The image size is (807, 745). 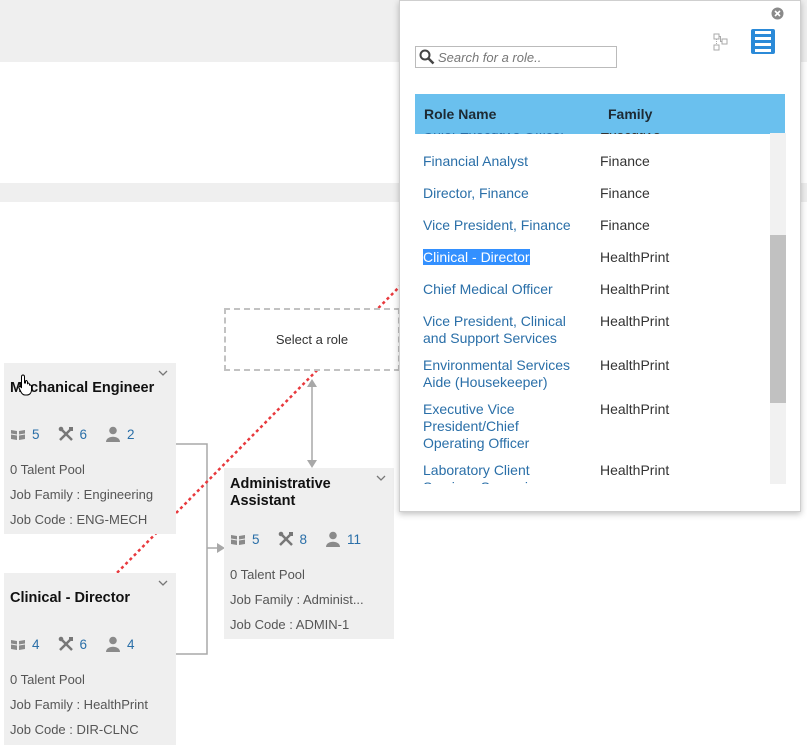 I want to click on role-name-link: Clinical - Director, so click(x=503, y=257).